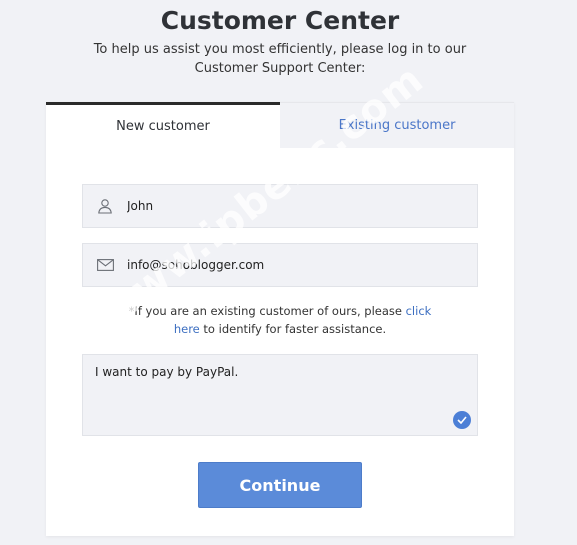 The width and height of the screenshot is (577, 545). What do you see at coordinates (275, 395) in the screenshot?
I see `message-input: I want to pay by PayPal.` at bounding box center [275, 395].